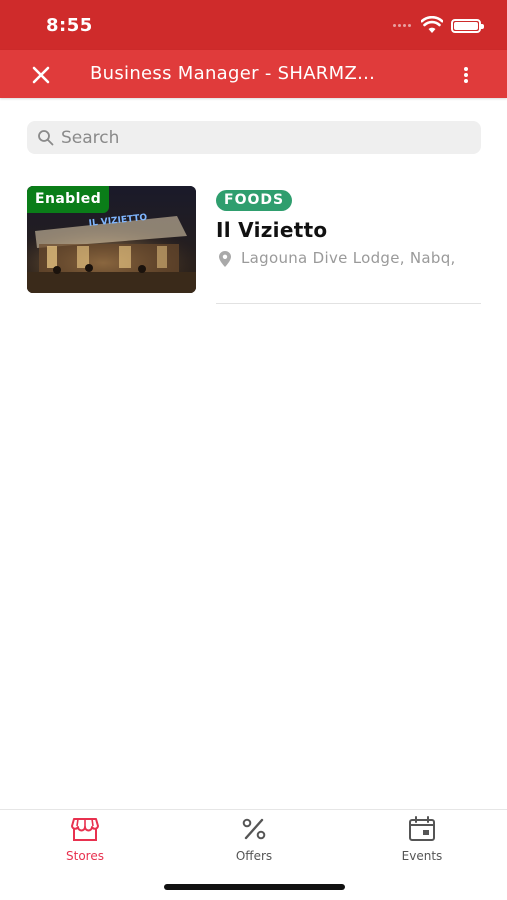 This screenshot has width=507, height=900. I want to click on tab-stores: Stores, so click(85, 840).